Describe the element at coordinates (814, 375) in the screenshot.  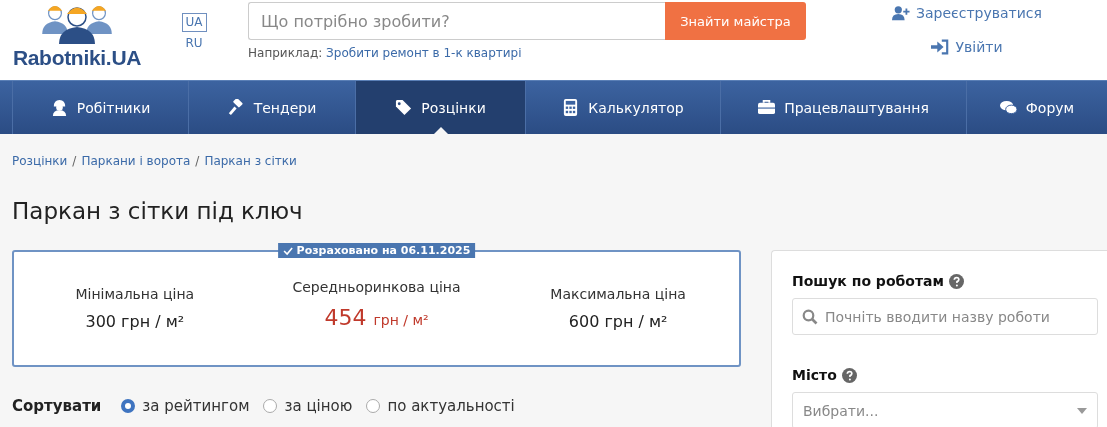
I see `filter-label: Місто` at that location.